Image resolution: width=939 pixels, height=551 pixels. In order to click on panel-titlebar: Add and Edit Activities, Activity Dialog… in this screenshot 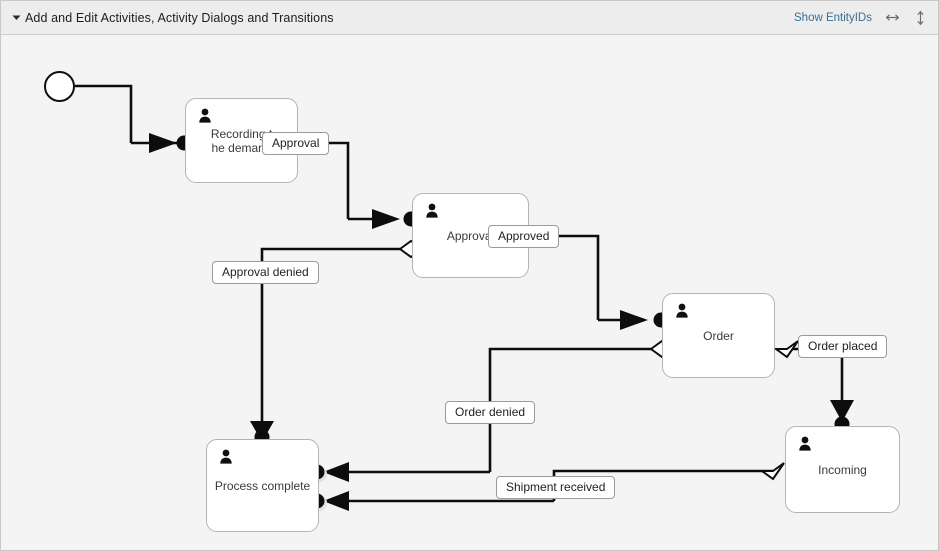, I will do `click(469, 18)`.